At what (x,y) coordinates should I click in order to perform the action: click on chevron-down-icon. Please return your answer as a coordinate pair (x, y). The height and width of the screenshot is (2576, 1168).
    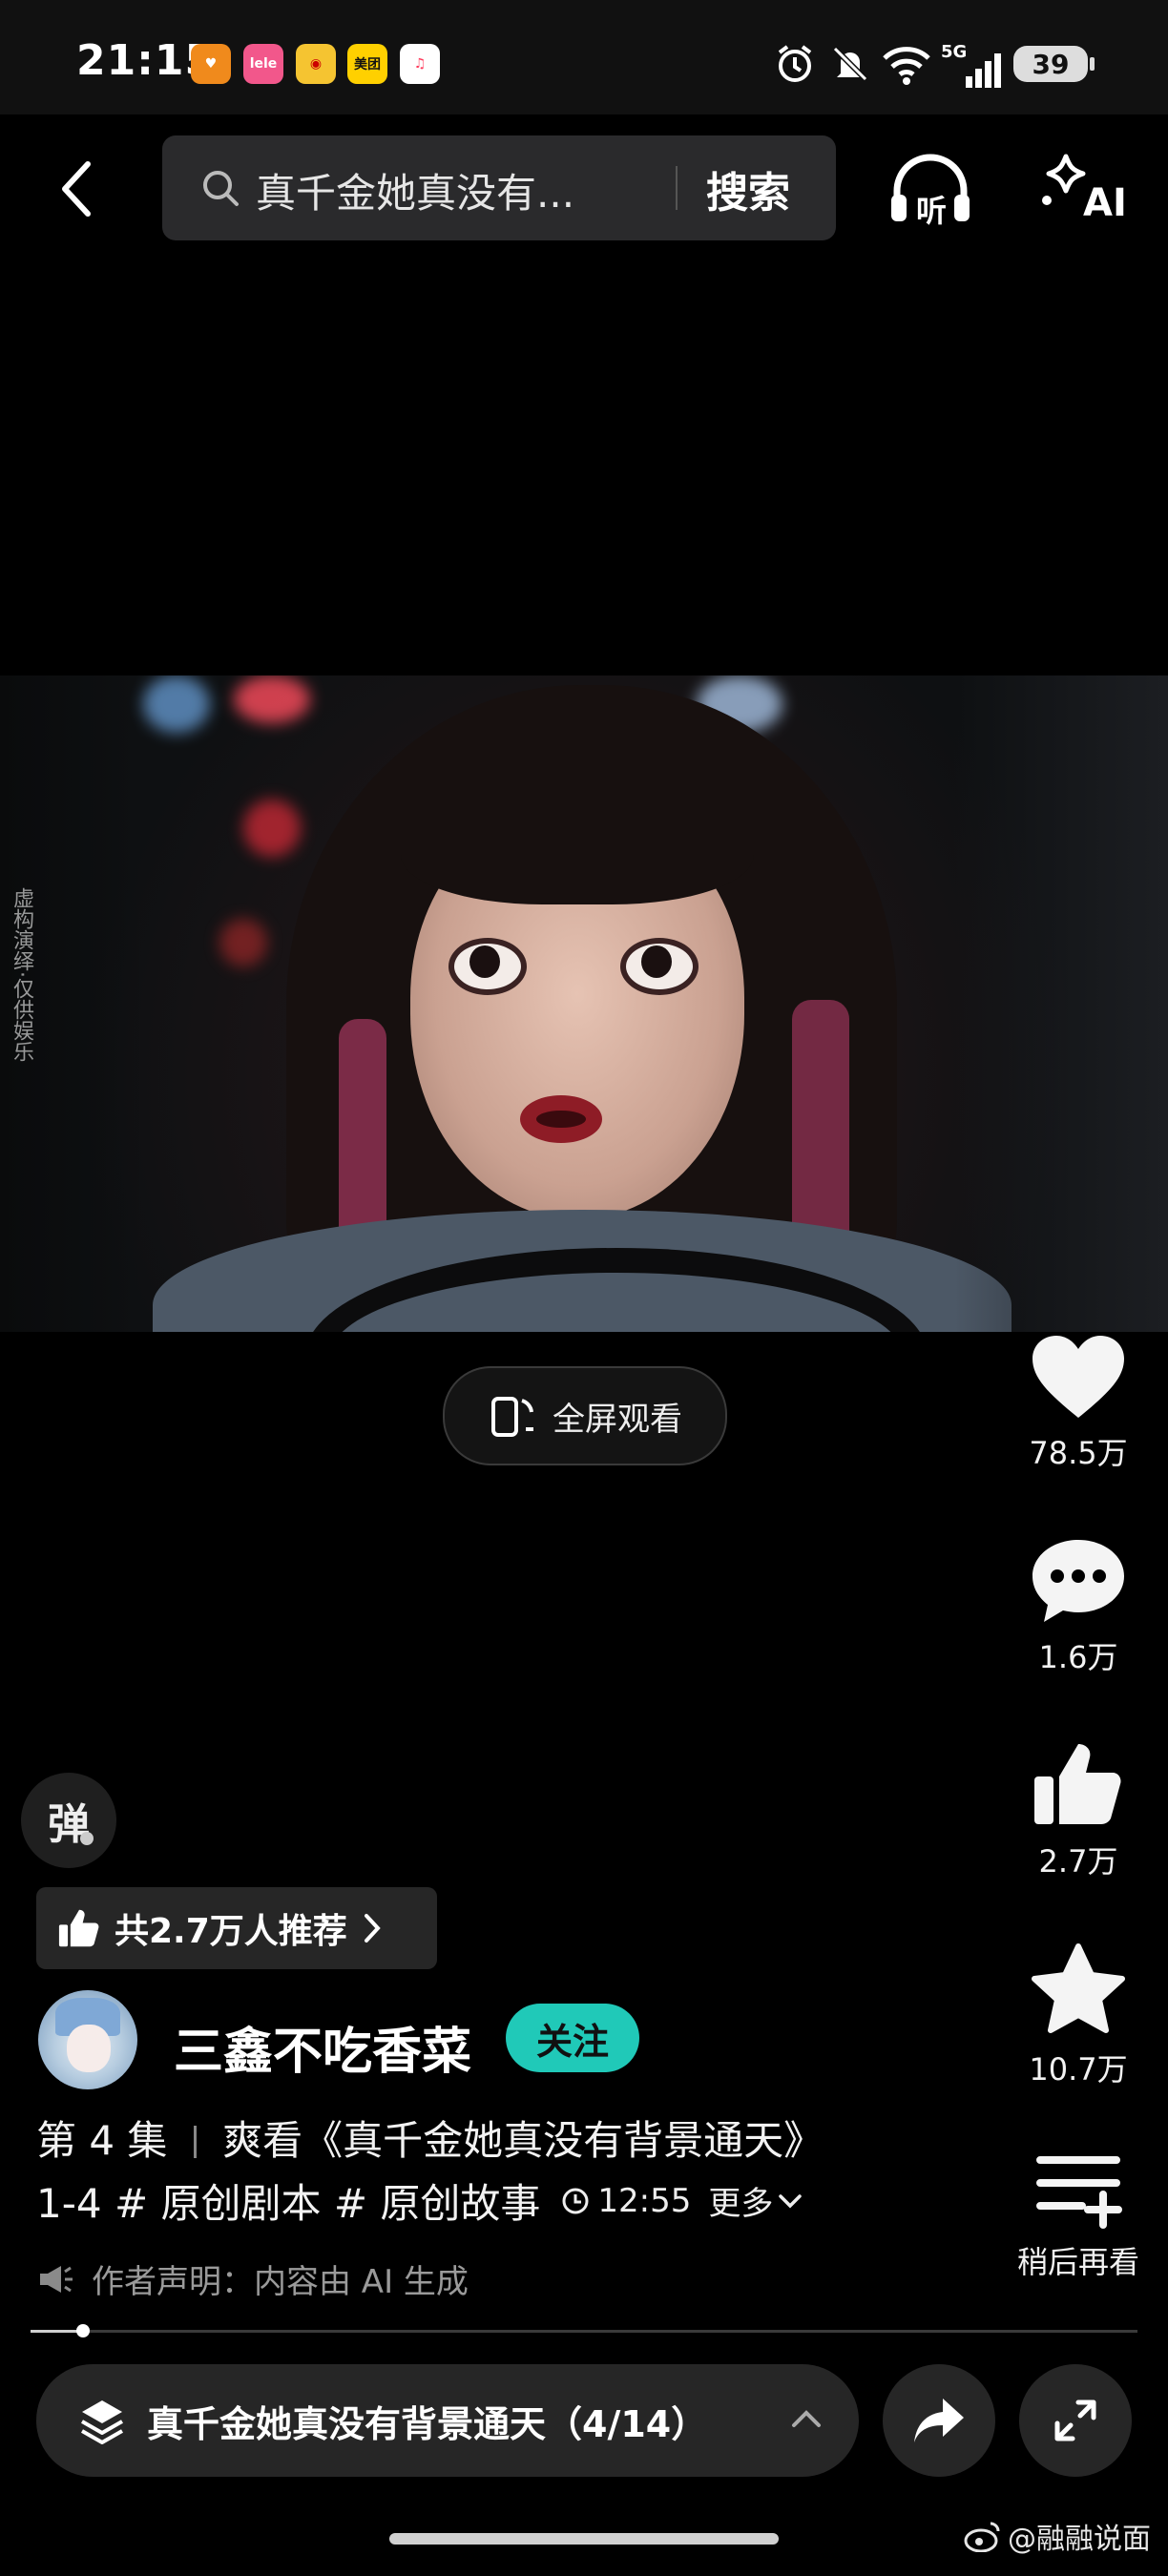
    Looking at the image, I should click on (791, 2200).